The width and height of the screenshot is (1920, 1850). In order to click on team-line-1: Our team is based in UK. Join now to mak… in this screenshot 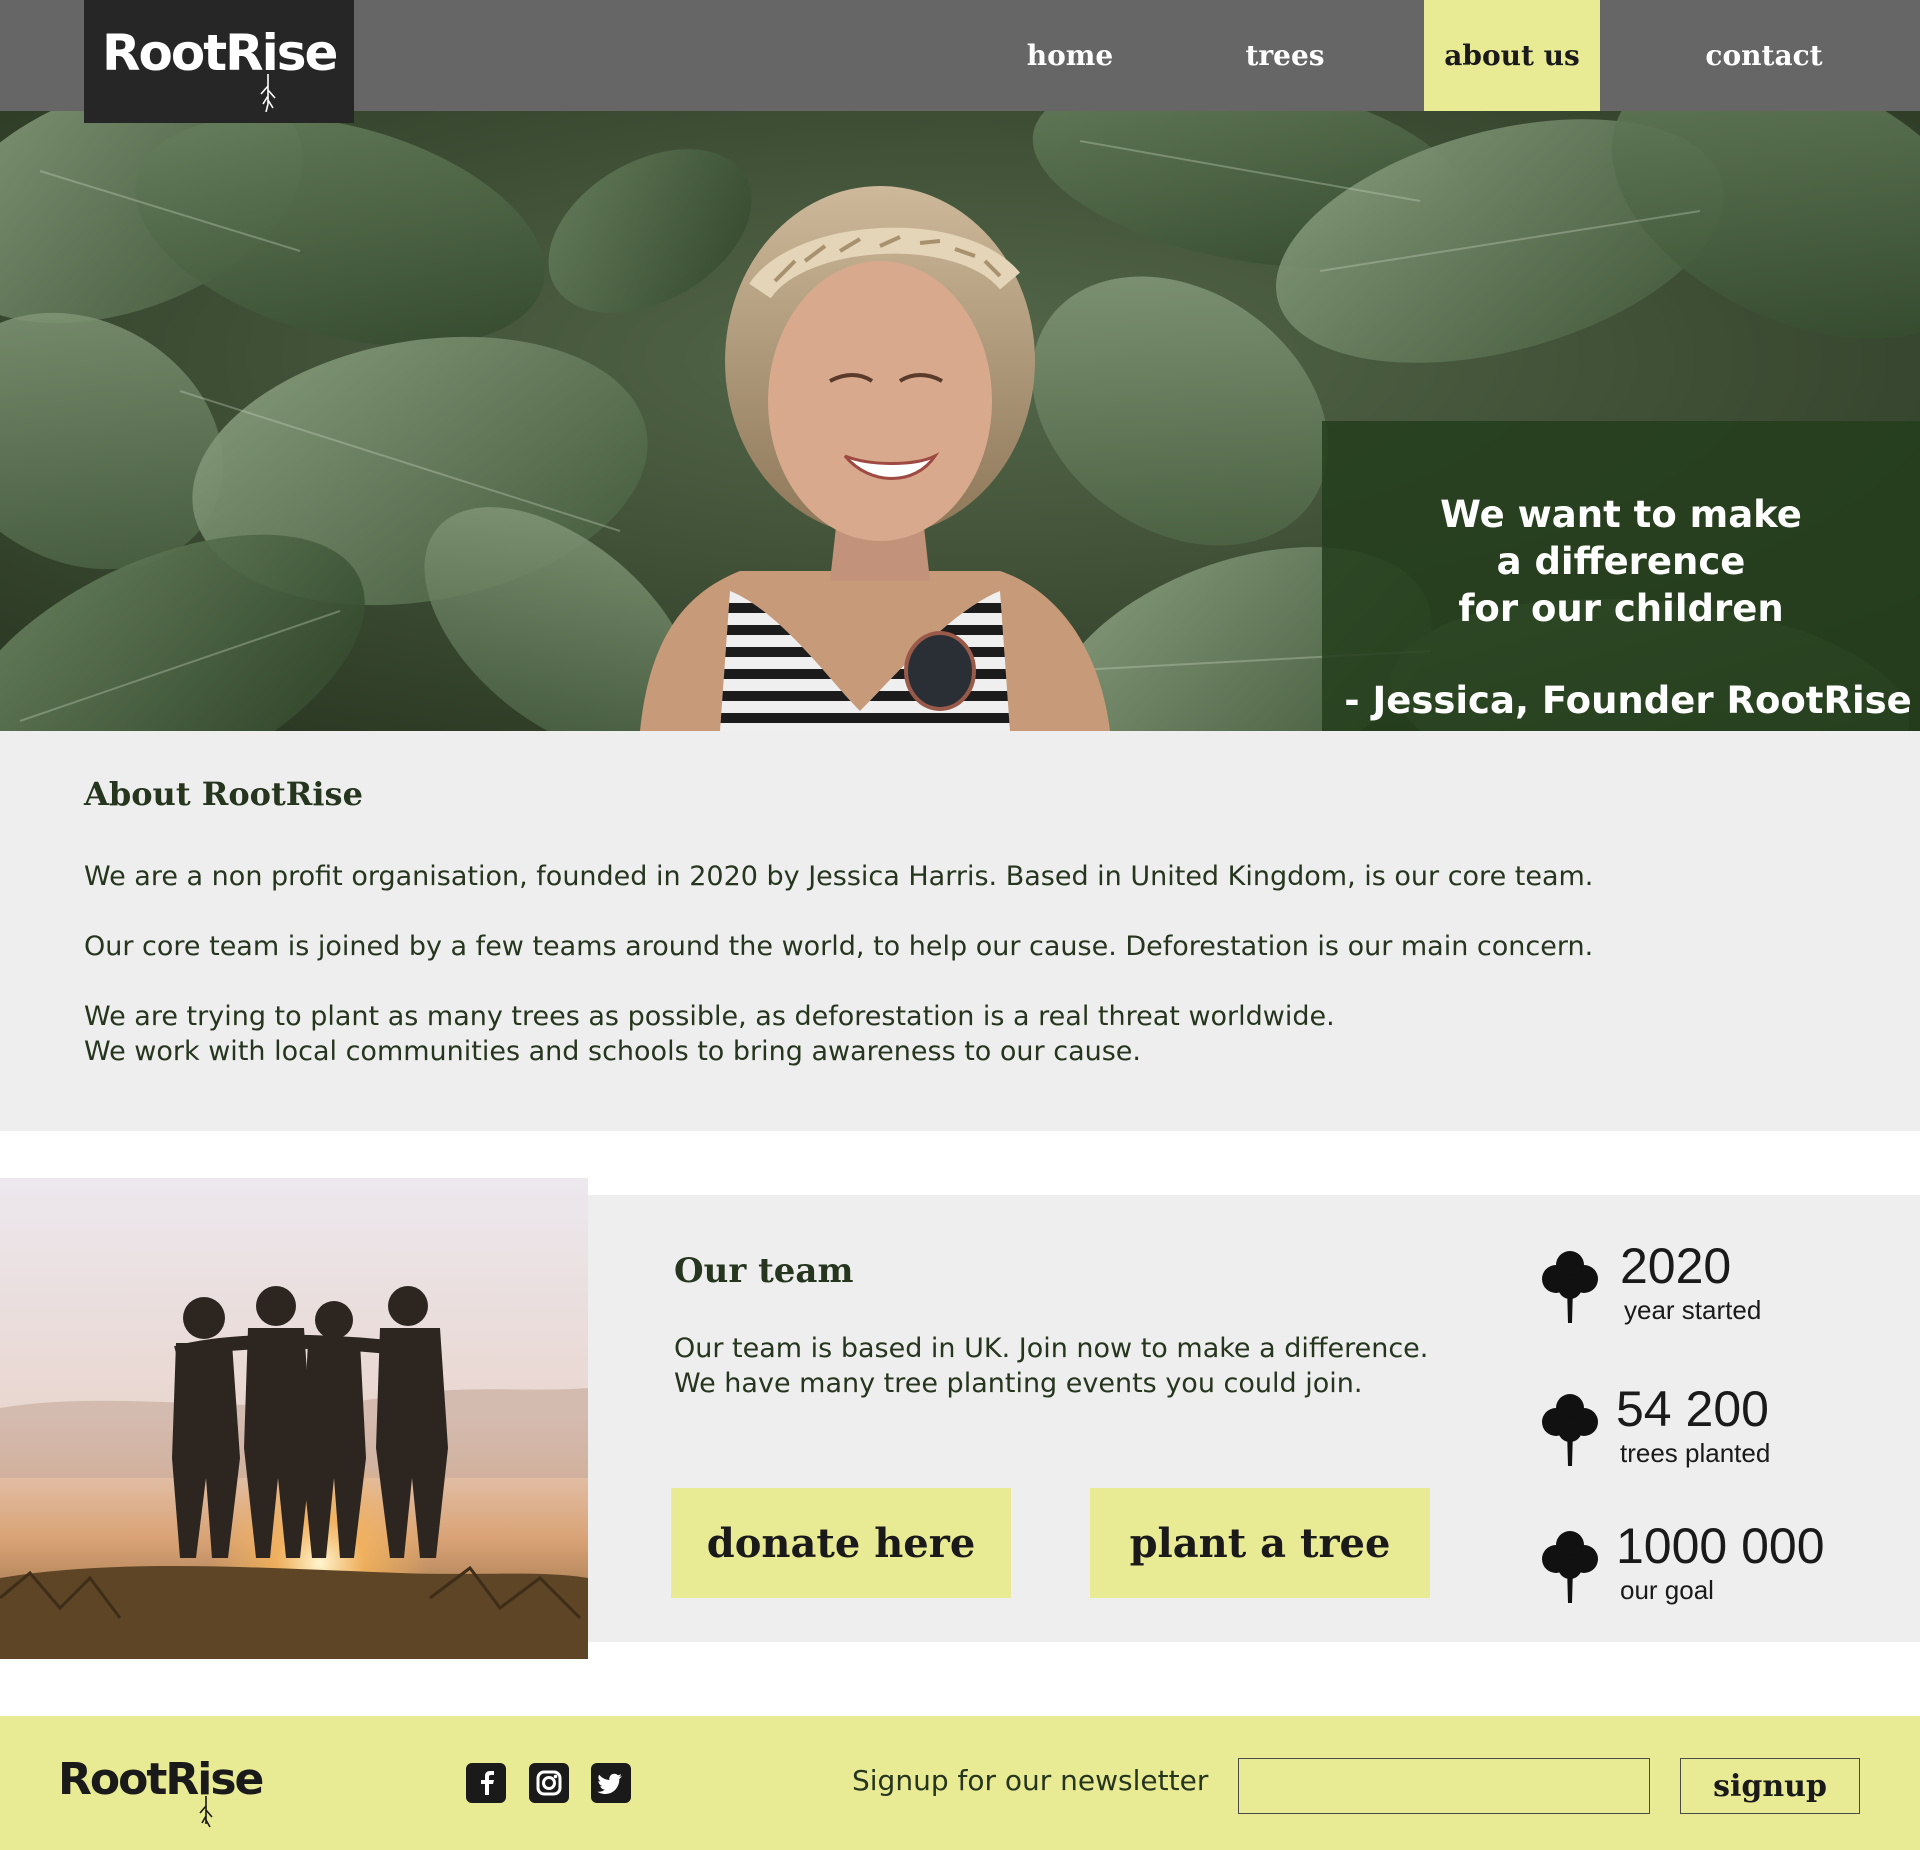, I will do `click(1051, 1348)`.